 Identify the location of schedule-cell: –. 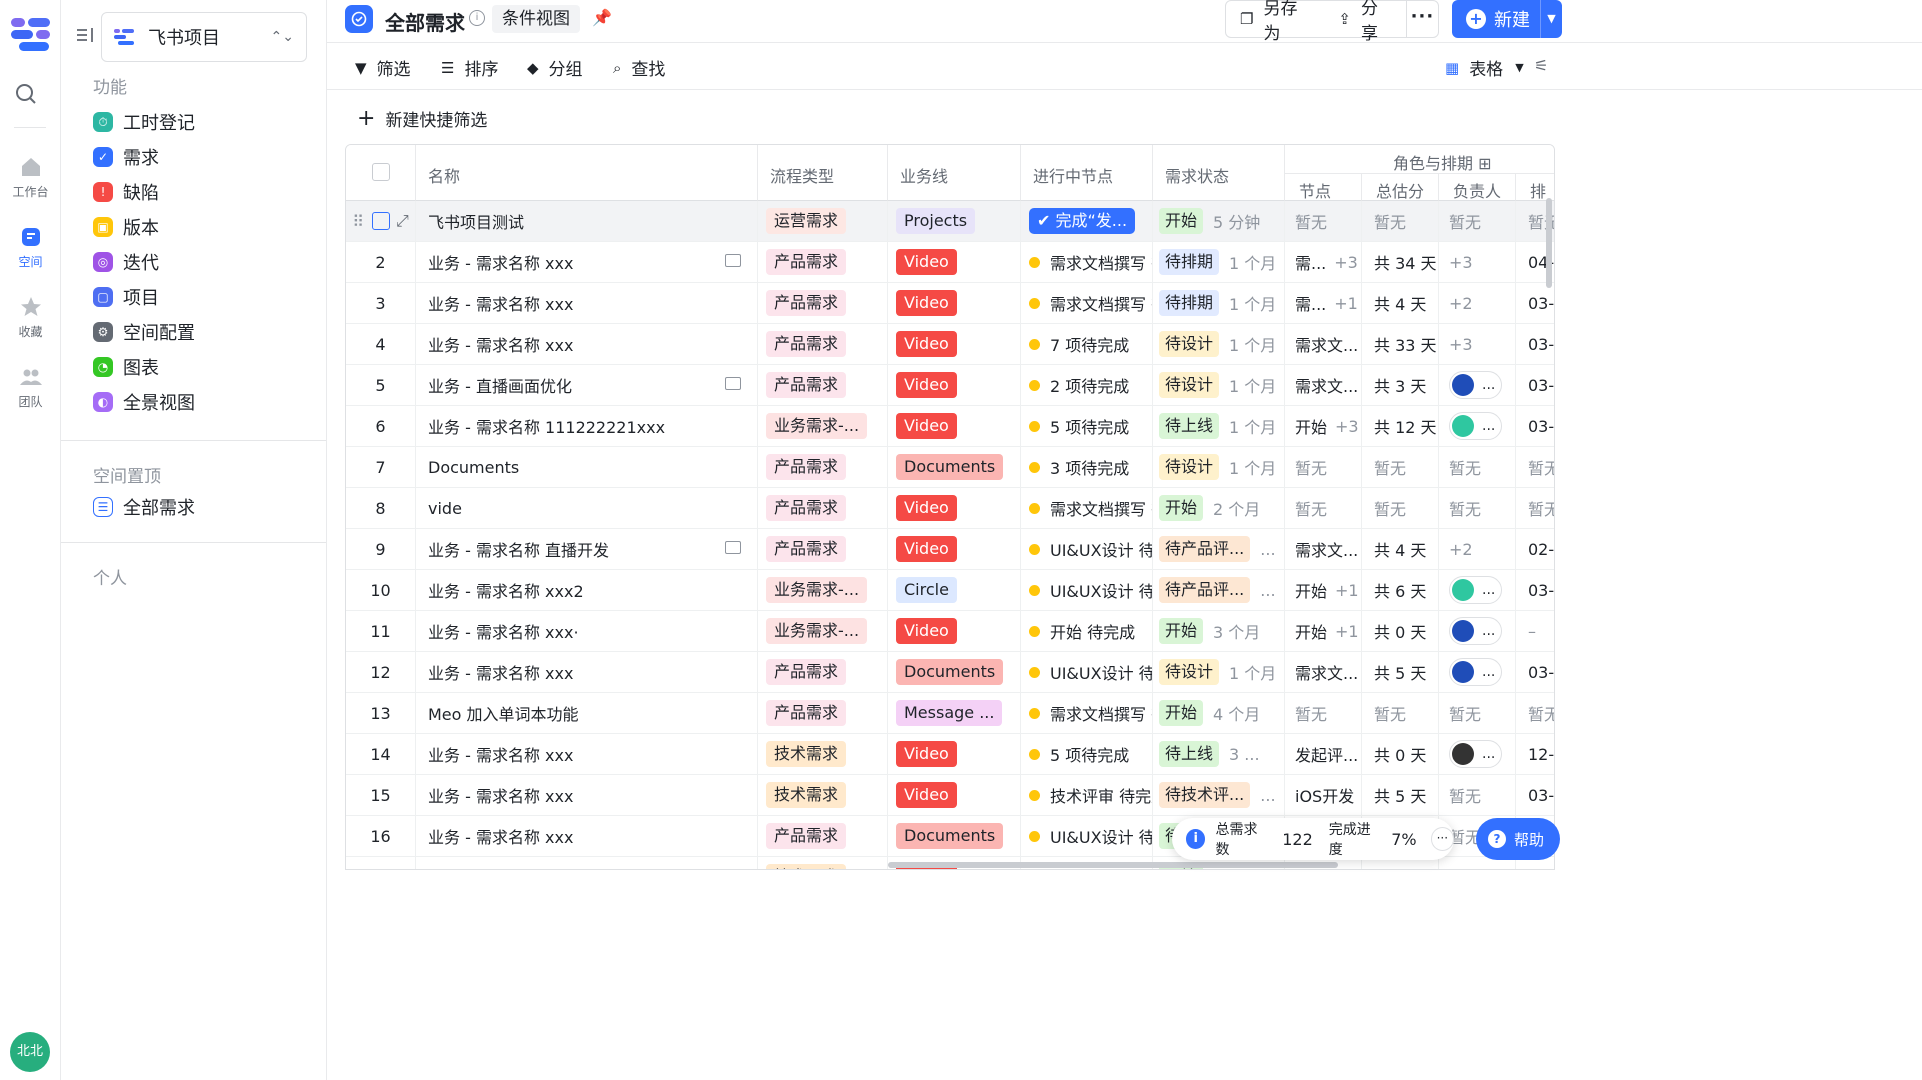
(1535, 631).